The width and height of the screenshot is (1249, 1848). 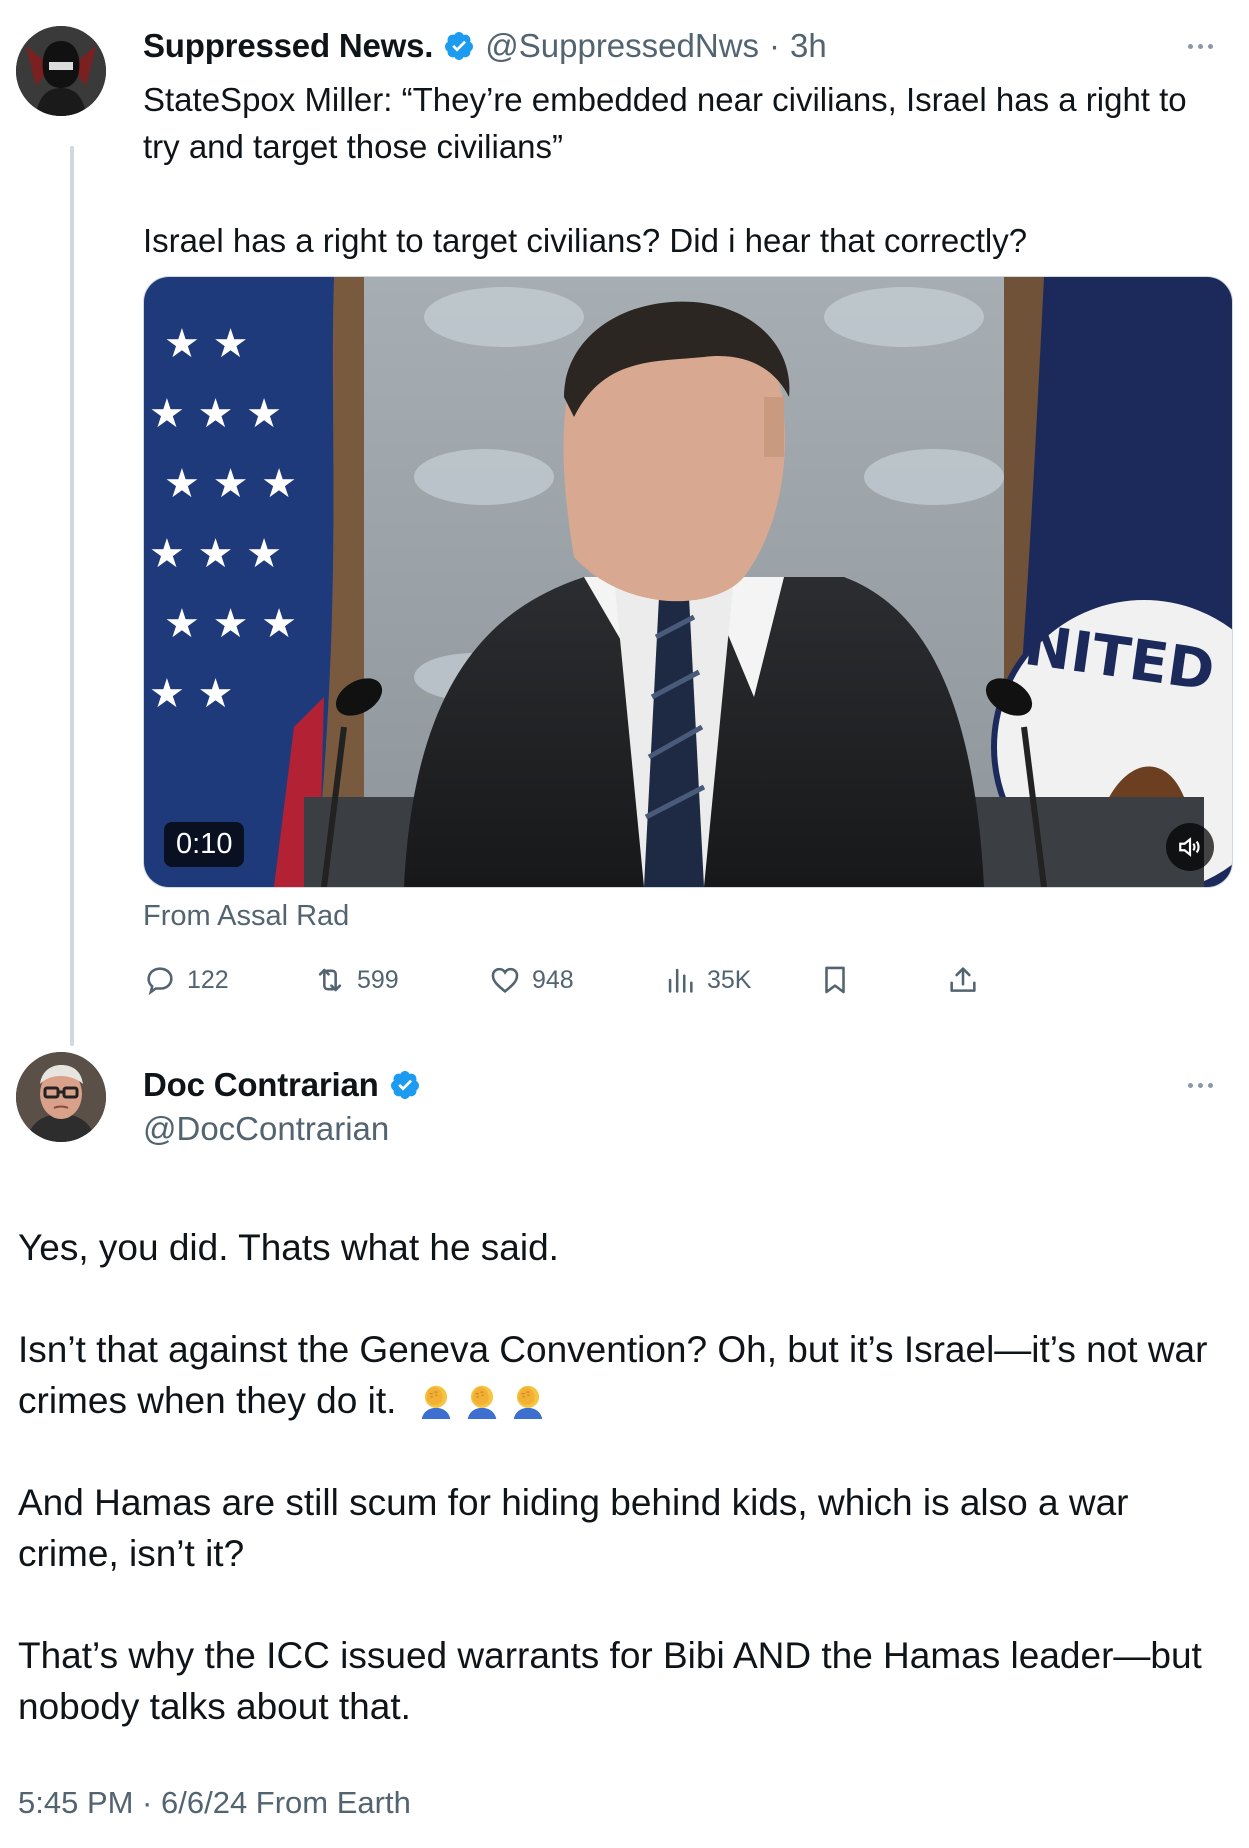 I want to click on tweet2-paragraph-1: Yes, you did. Thats what he said., so click(x=288, y=1247).